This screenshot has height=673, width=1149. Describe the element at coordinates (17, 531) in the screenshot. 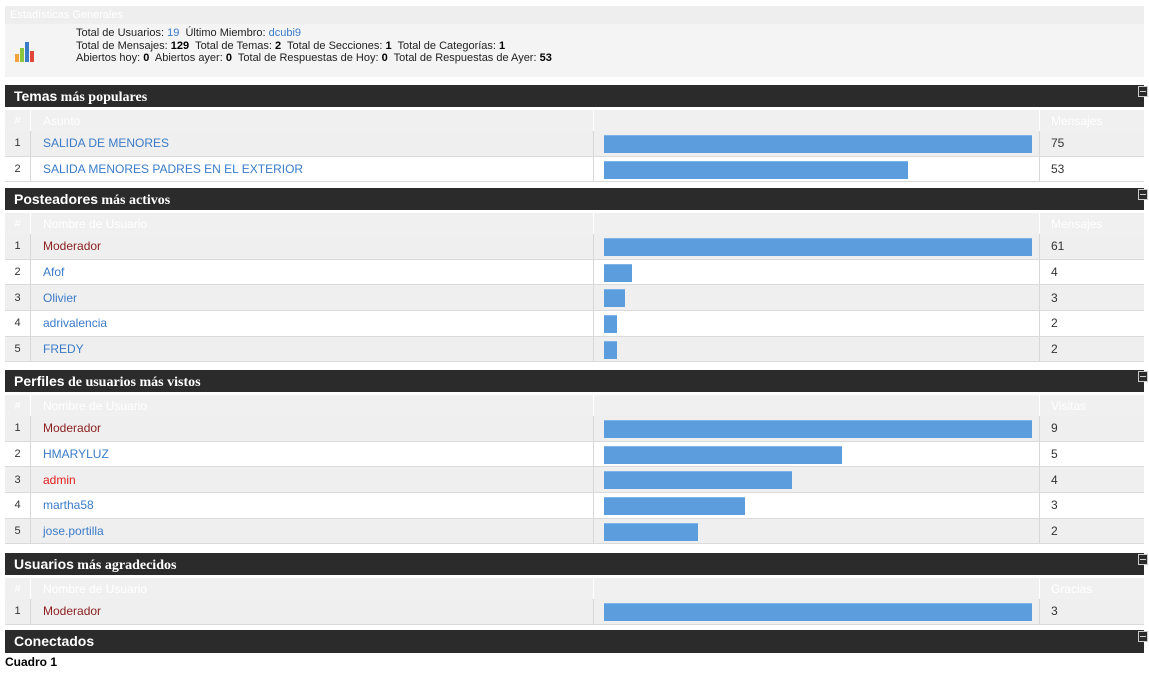

I see `row-rank: 5` at that location.